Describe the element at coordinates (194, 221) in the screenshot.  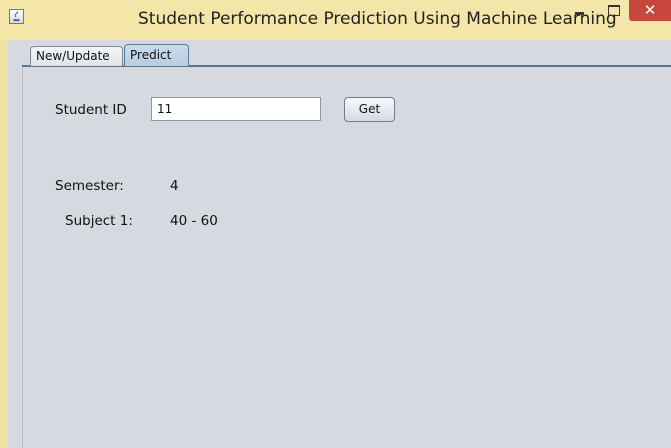
I see `subject-1-value: 40 - 60` at that location.